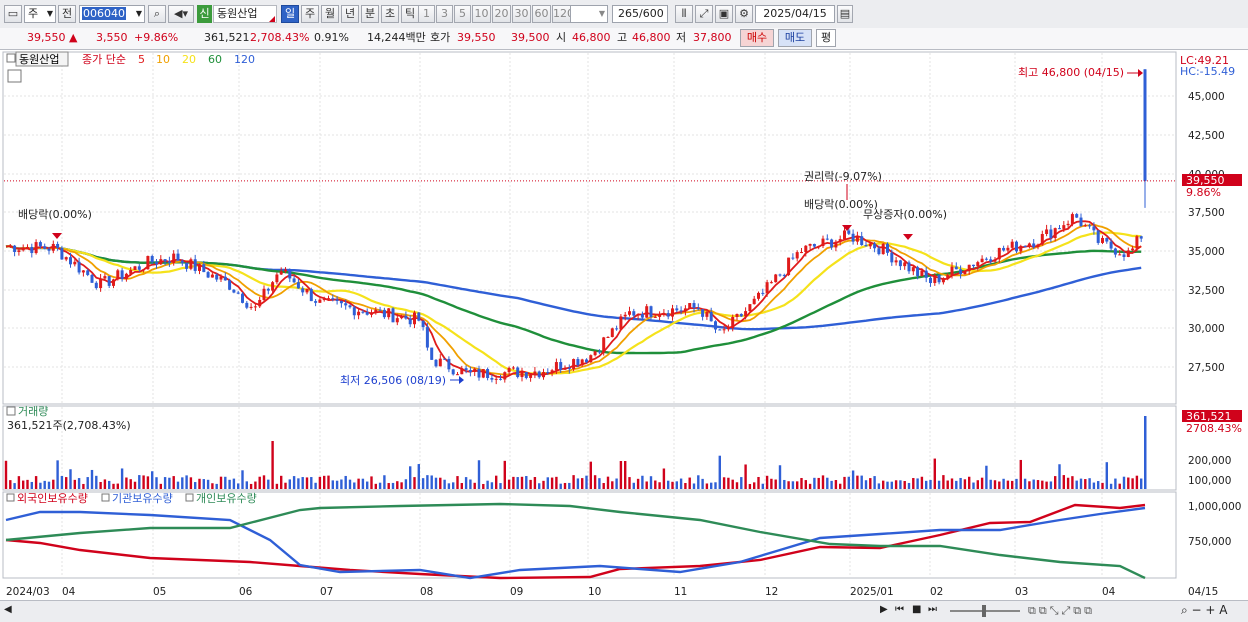 The image size is (1248, 622). What do you see at coordinates (310, 14) in the screenshot?
I see `period-button-1: 주` at bounding box center [310, 14].